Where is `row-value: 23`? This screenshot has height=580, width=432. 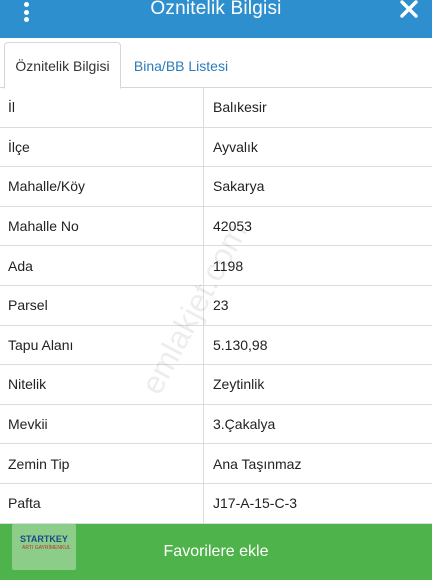
row-value: 23 is located at coordinates (221, 305).